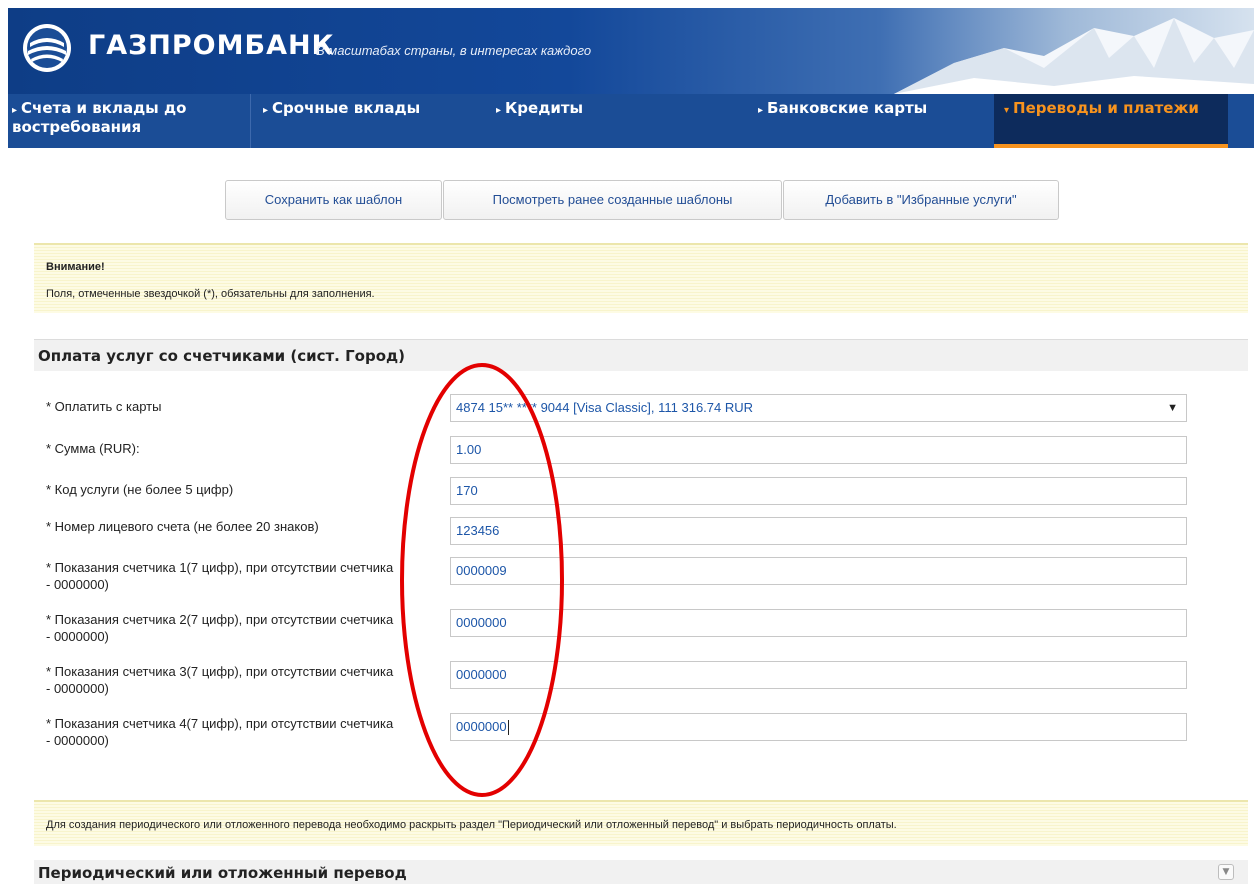 The width and height of the screenshot is (1254, 886). I want to click on view-templates-button: Посмотреть ранее созданные шаблоны, so click(612, 200).